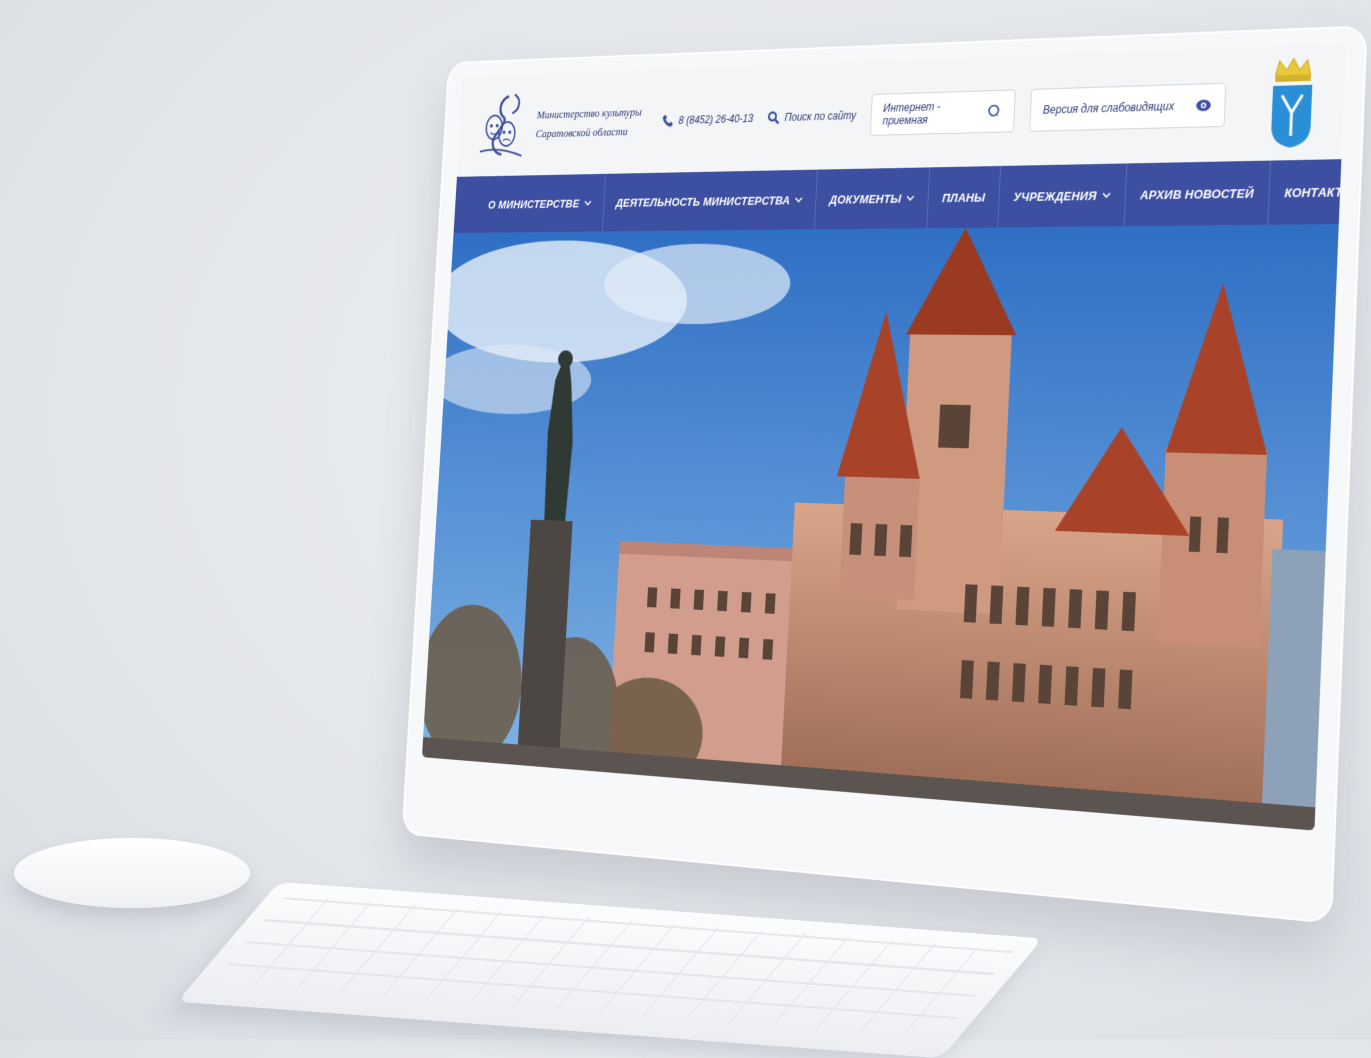 The image size is (1371, 1058). I want to click on phone-number: 8 (8452) 26-40-13, so click(716, 119).